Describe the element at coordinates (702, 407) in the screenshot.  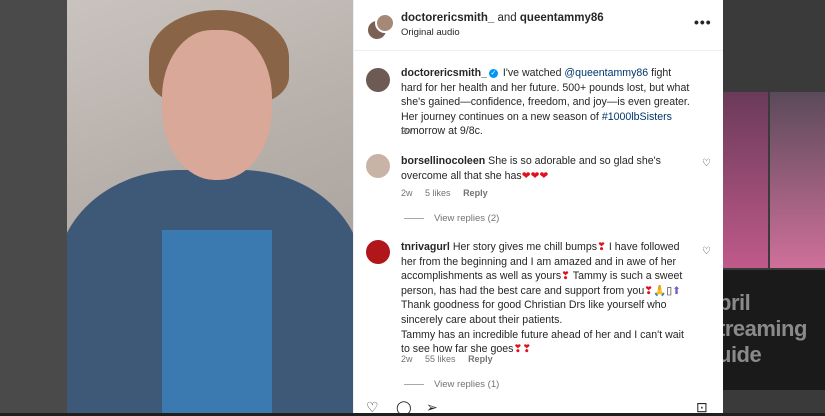
I see `save-bookmark-icon: ⊡` at that location.